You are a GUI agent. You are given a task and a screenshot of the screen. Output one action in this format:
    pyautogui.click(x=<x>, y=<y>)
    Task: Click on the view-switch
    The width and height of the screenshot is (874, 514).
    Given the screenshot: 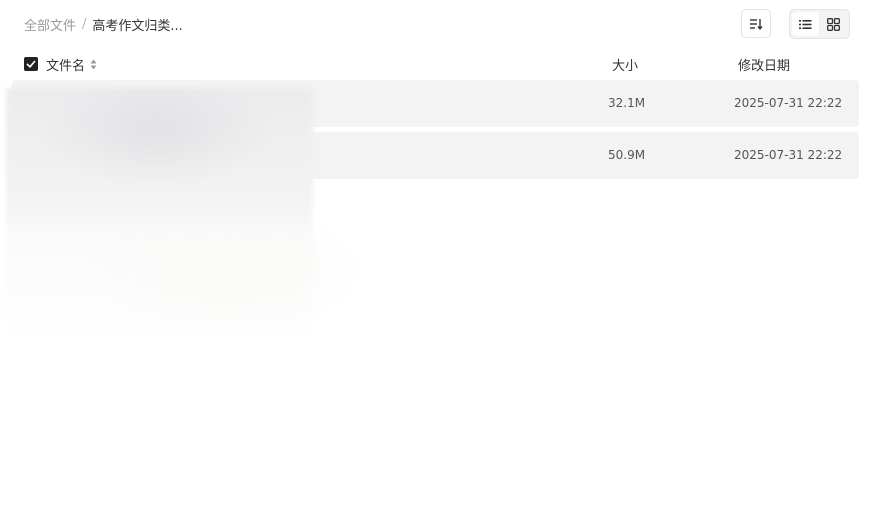 What is the action you would take?
    pyautogui.click(x=819, y=24)
    